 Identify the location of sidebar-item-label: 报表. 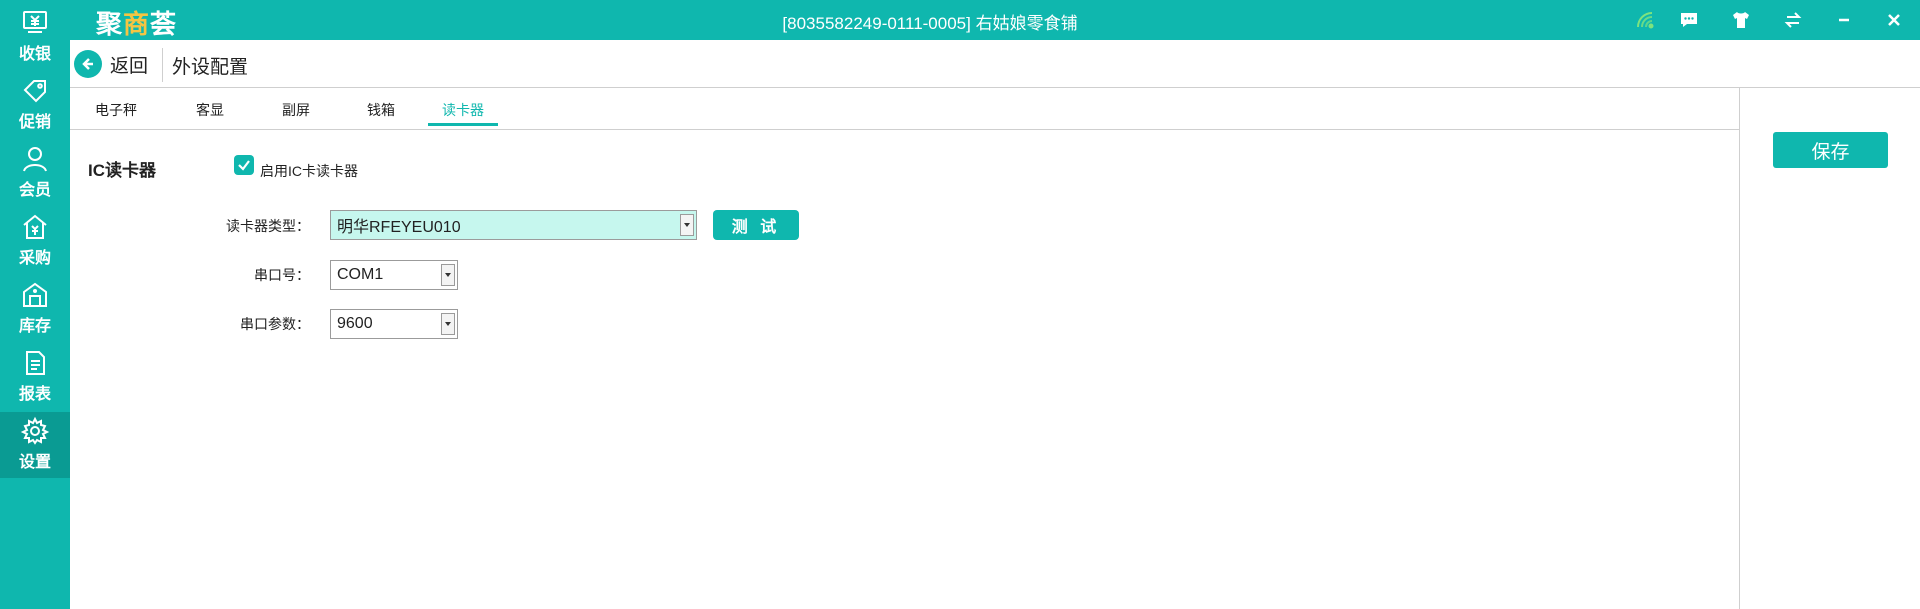
(34, 394).